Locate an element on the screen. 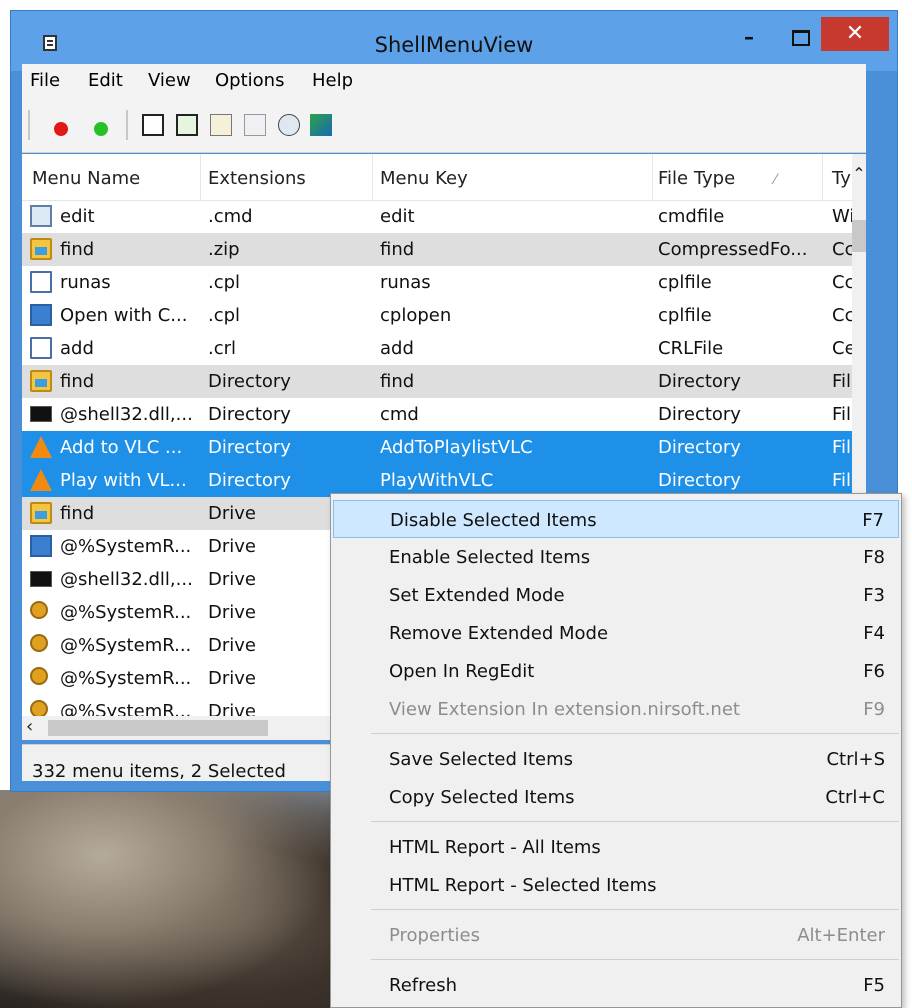 The height and width of the screenshot is (1008, 912). context-menu-item-shortcut: F9 is located at coordinates (874, 709).